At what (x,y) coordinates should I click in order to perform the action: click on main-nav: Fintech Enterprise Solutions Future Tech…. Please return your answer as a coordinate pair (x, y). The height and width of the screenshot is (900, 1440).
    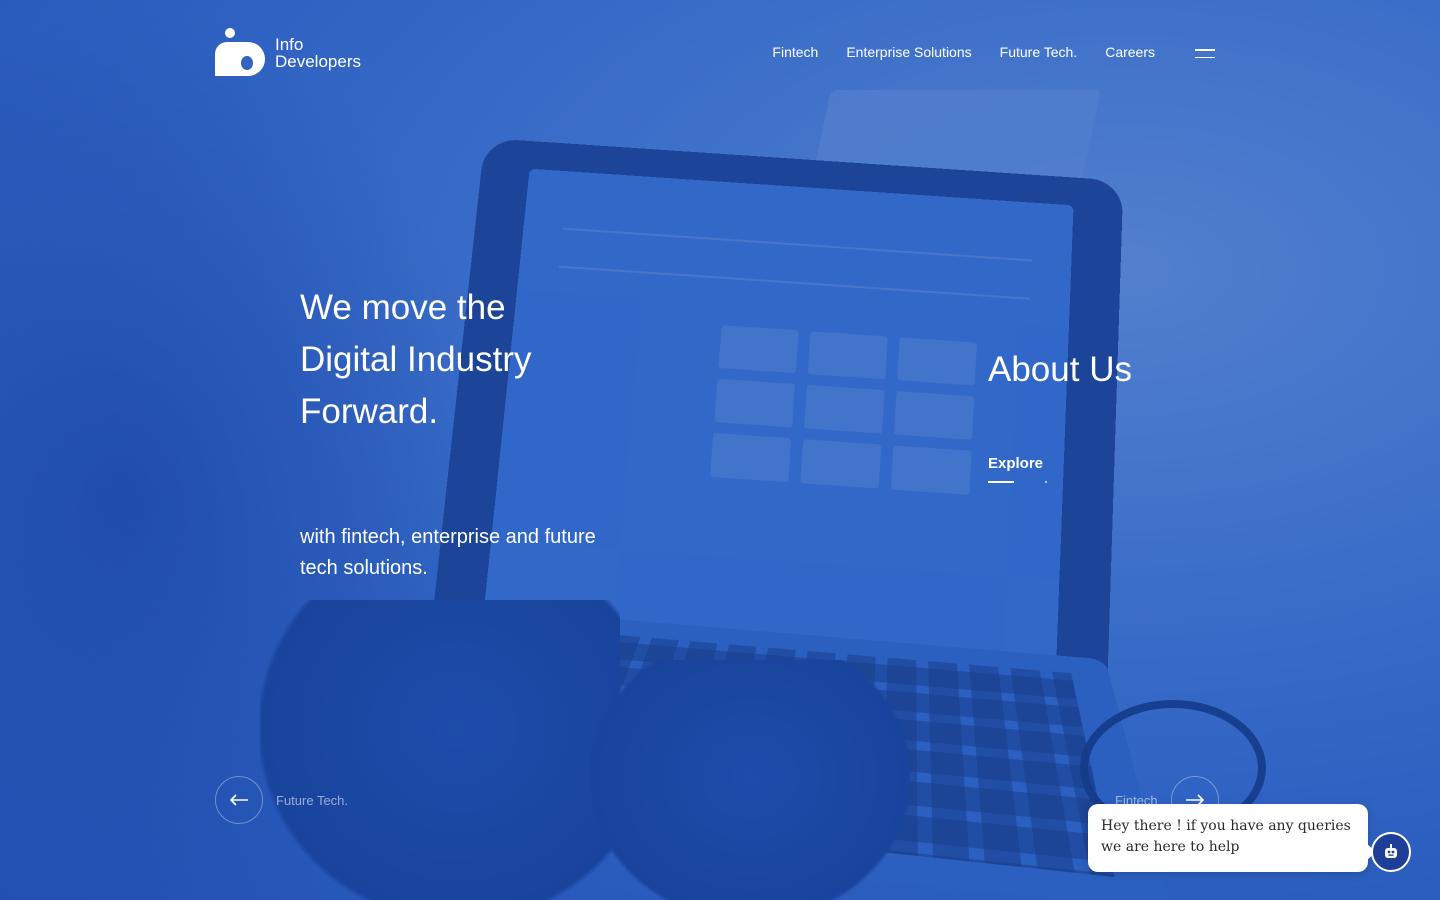
    Looking at the image, I should click on (963, 52).